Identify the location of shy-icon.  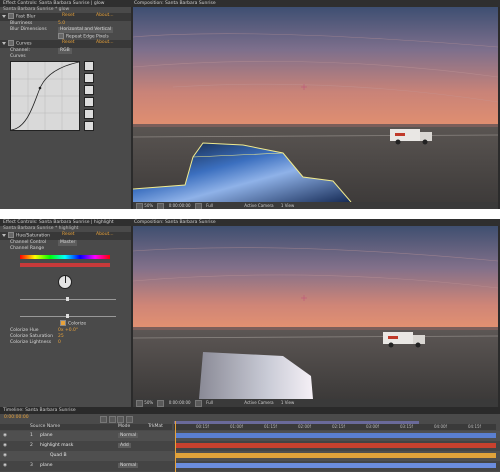
(103, 419).